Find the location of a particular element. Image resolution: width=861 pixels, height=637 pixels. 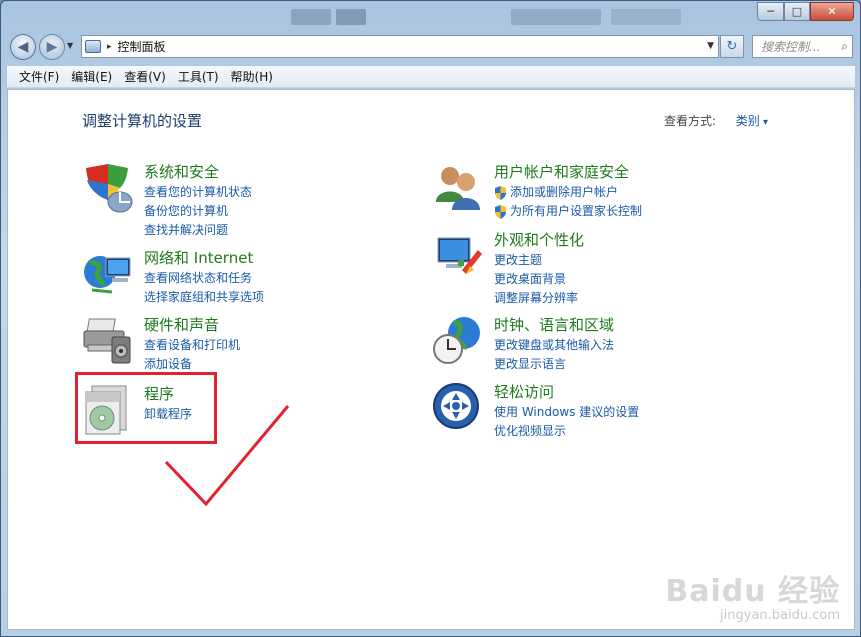

red-checkmark-annotation is located at coordinates (227, 456).